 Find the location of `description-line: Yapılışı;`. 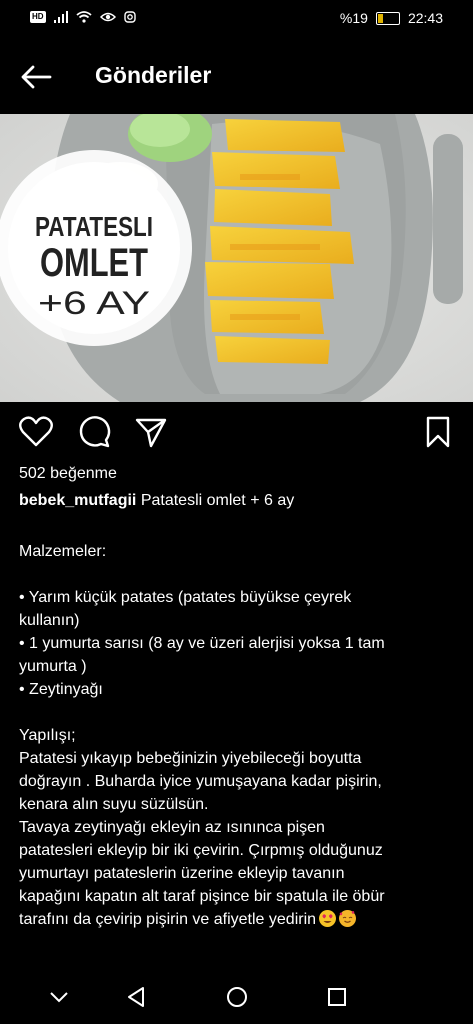

description-line: Yapılışı; is located at coordinates (239, 735).